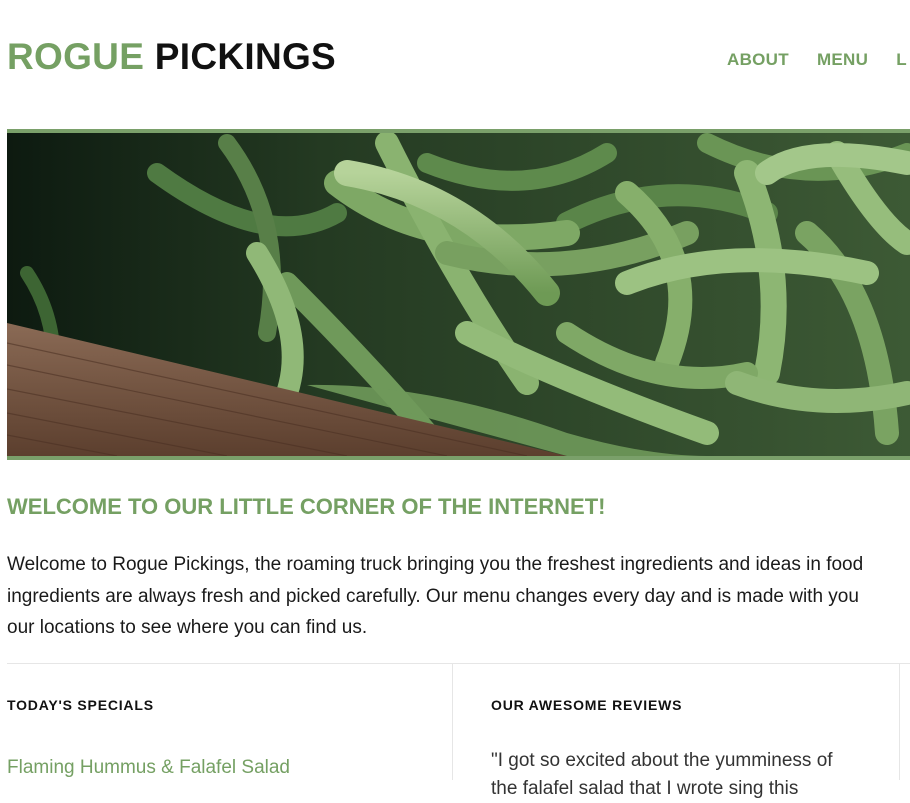 The width and height of the screenshot is (910, 803). What do you see at coordinates (645, 788) in the screenshot?
I see `review-line: the falafel salad that I wrote sing this` at bounding box center [645, 788].